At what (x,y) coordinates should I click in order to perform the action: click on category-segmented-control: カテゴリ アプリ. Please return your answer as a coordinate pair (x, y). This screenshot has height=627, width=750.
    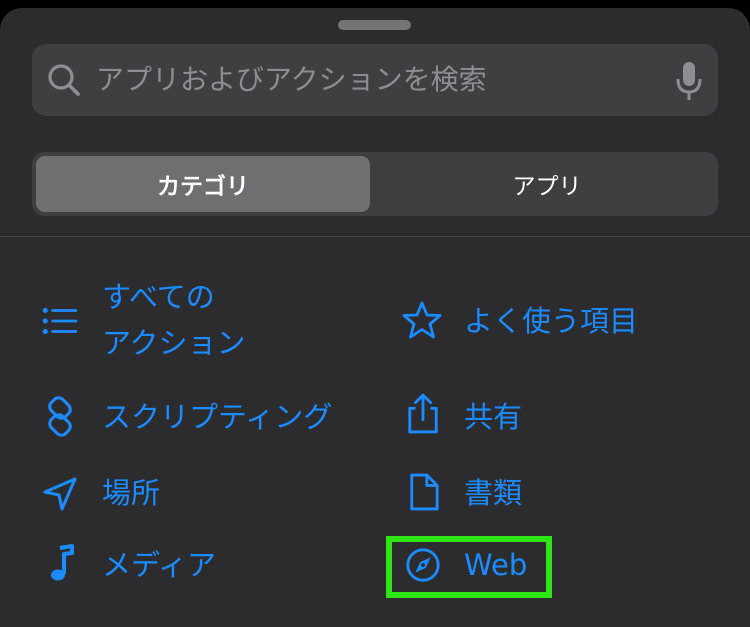
    Looking at the image, I should click on (375, 184).